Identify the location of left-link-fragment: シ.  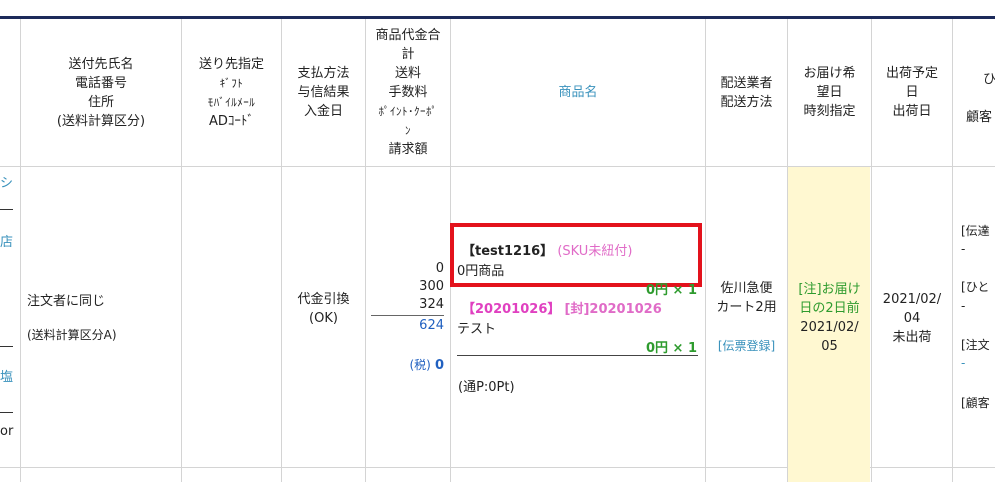
(6, 181).